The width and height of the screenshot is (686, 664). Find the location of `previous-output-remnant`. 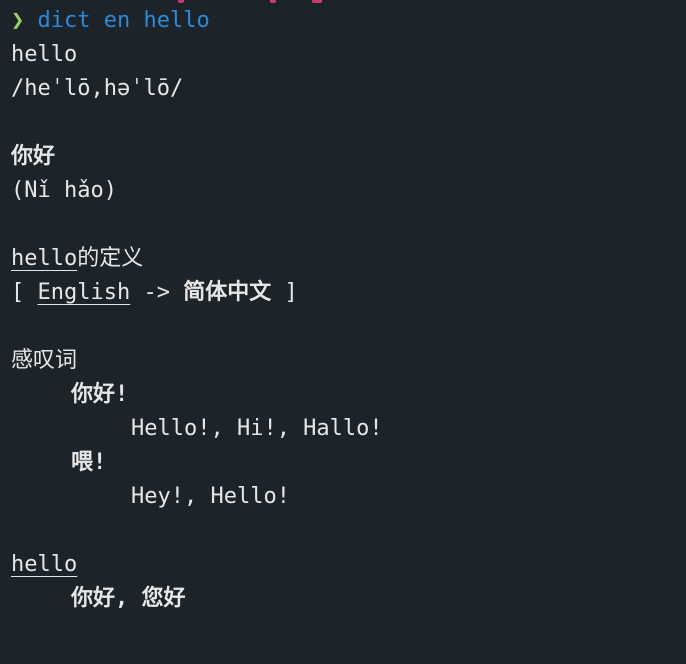

previous-output-remnant is located at coordinates (343, 2).